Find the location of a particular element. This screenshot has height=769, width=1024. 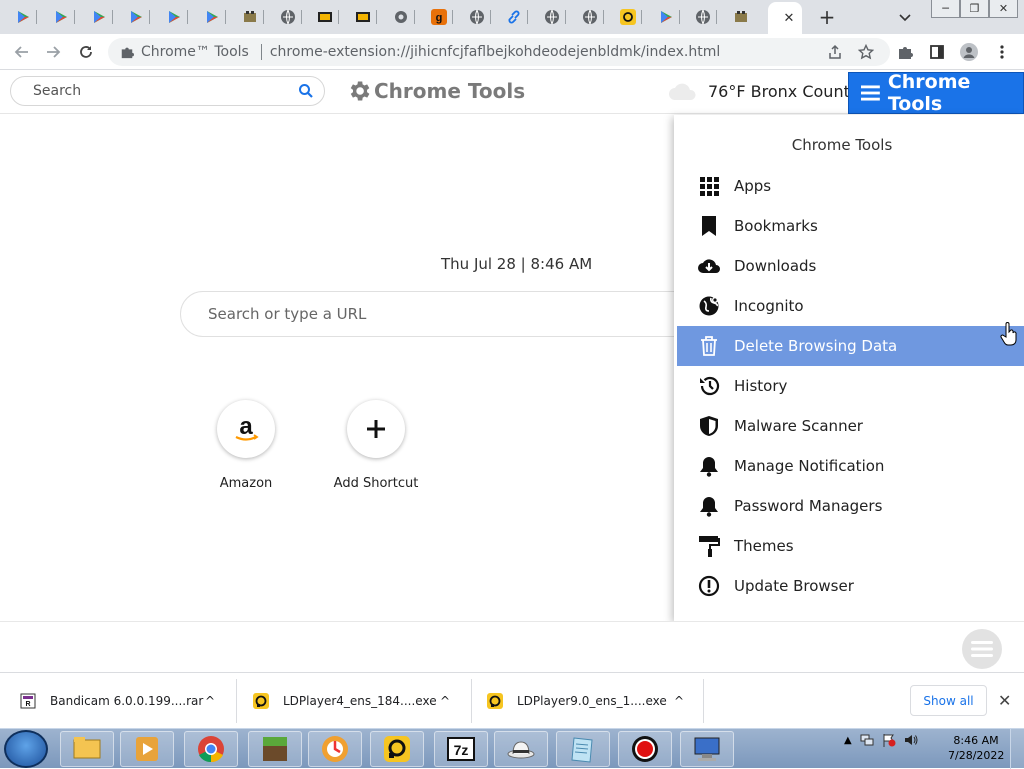

date-time: Thu Jul 28 | 8:46 AM is located at coordinates (517, 264).